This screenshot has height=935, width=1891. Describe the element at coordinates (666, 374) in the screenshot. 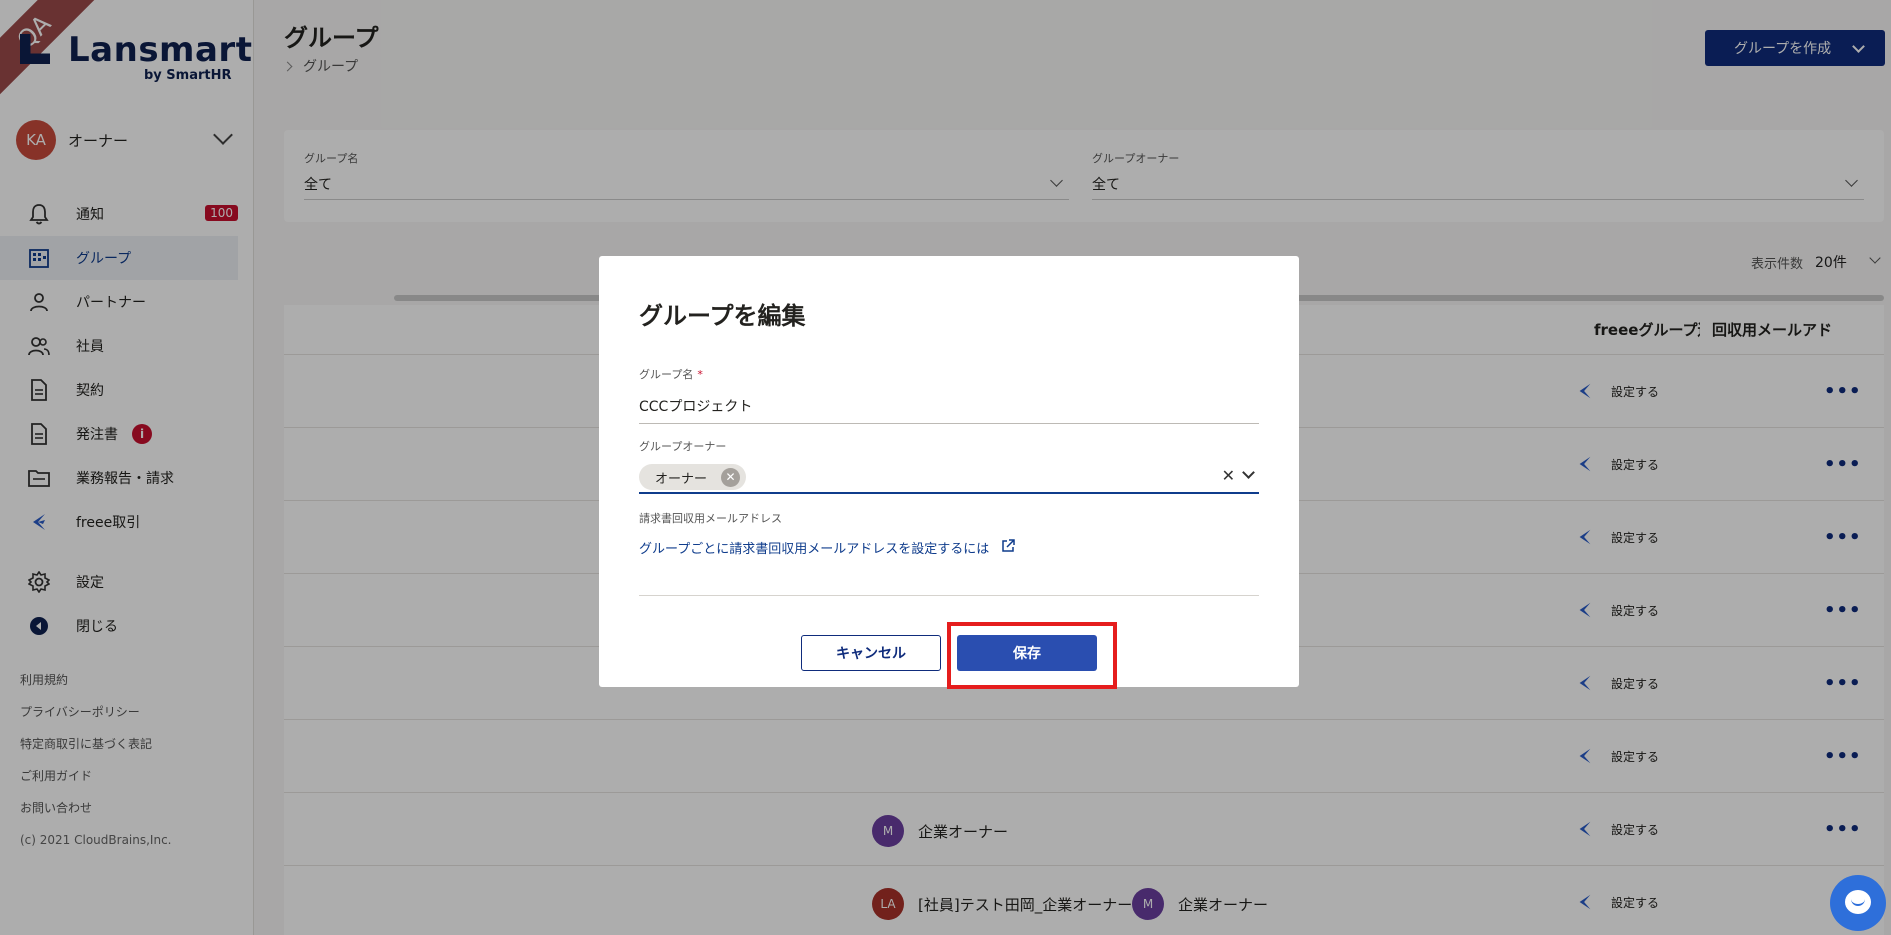

I see `field-label-text: グループ名` at that location.